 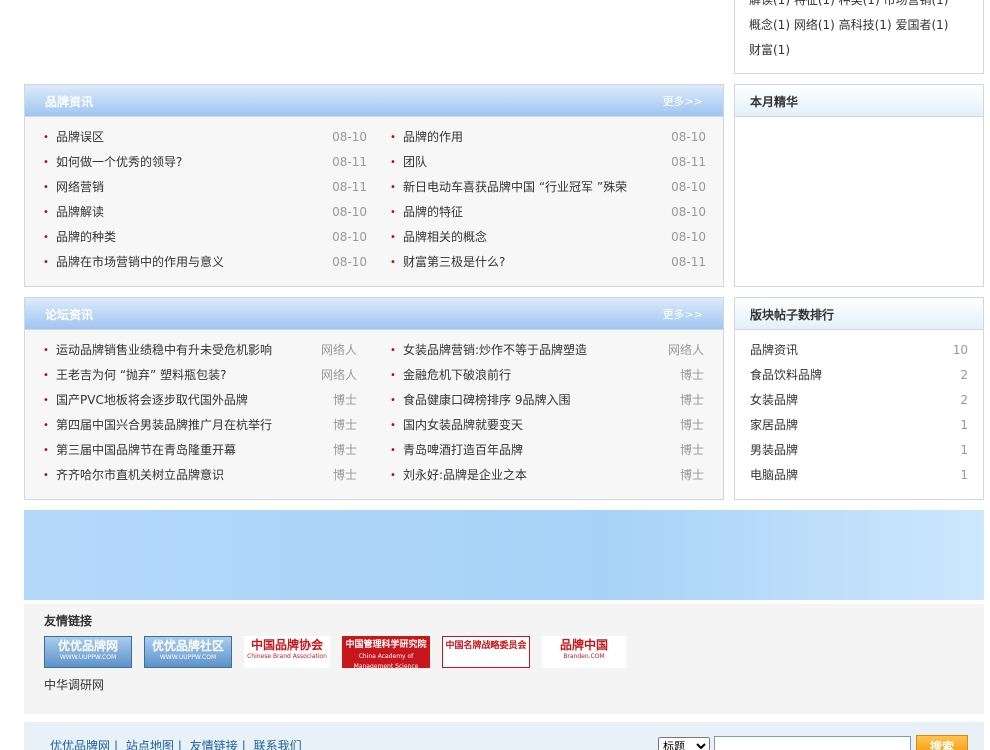 What do you see at coordinates (859, 425) in the screenshot?
I see `ranking-item: 家居品牌 1` at bounding box center [859, 425].